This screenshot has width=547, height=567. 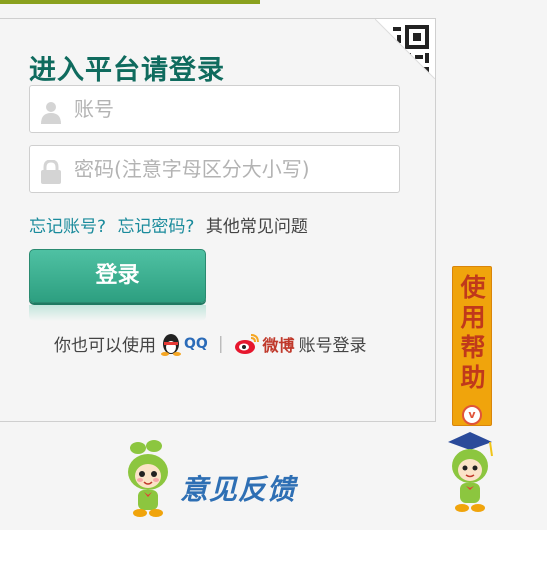 What do you see at coordinates (332, 346) in the screenshot?
I see `alt-login-suffix: 账号登录` at bounding box center [332, 346].